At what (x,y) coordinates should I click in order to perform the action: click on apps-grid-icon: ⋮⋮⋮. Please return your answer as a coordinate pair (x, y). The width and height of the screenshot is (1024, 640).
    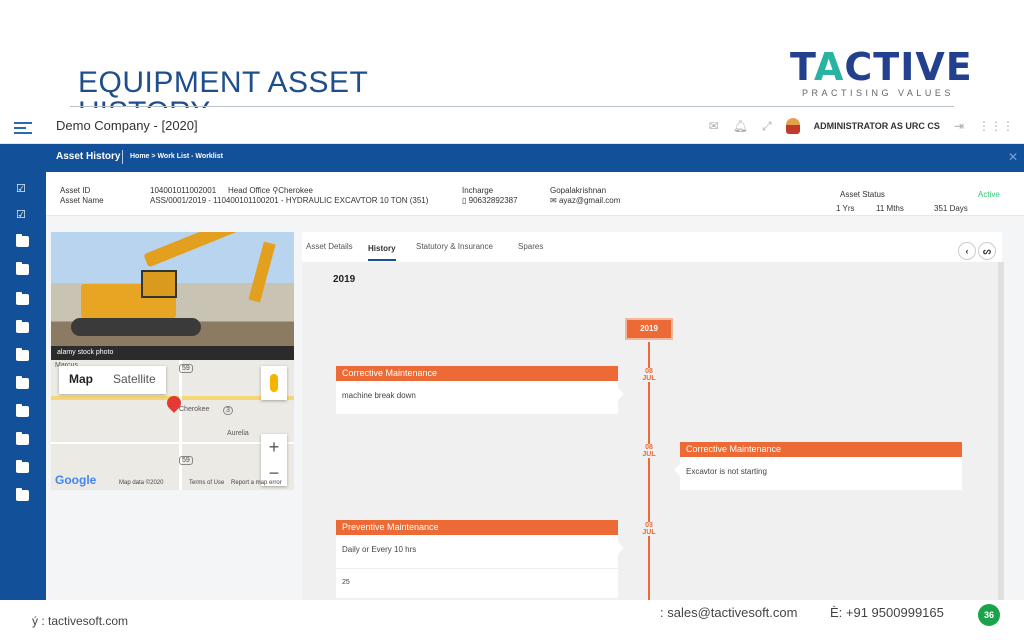
    Looking at the image, I should click on (996, 126).